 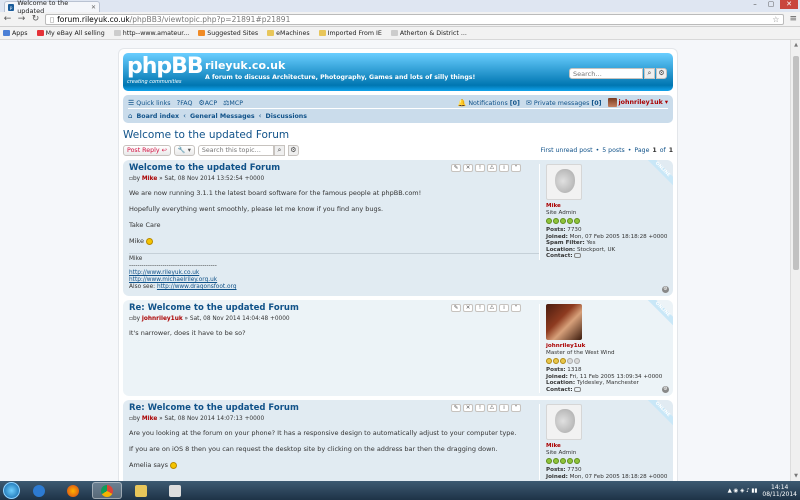 What do you see at coordinates (173, 280) in the screenshot?
I see `signature-link: http://www.michaelriley.org.uk` at bounding box center [173, 280].